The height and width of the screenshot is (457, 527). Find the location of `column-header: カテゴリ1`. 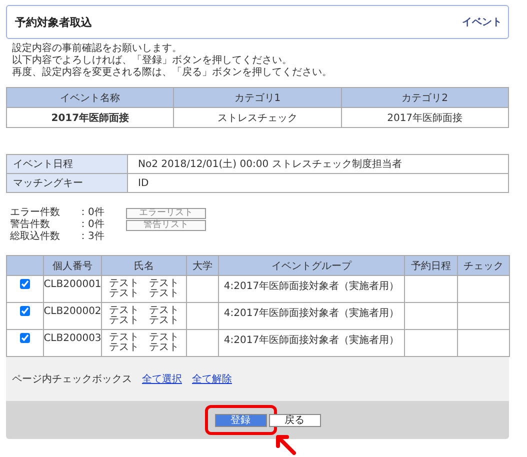

column-header: カテゴリ1 is located at coordinates (258, 98).